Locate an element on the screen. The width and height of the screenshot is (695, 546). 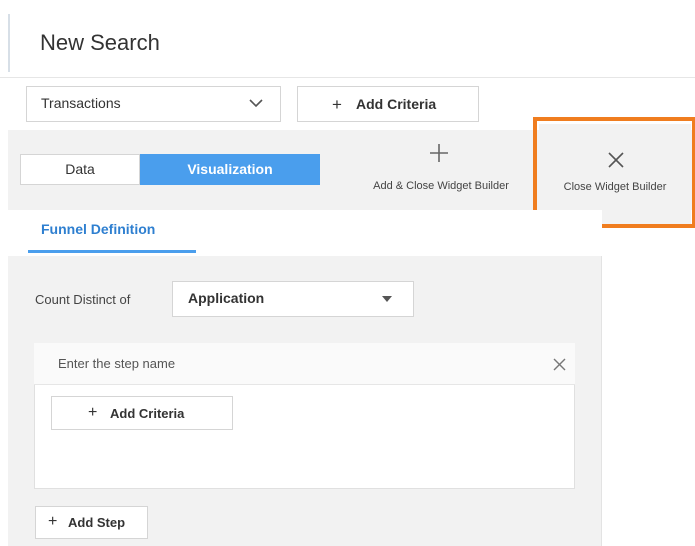
step-add-criteria-button: + Add Criteria is located at coordinates (142, 413).